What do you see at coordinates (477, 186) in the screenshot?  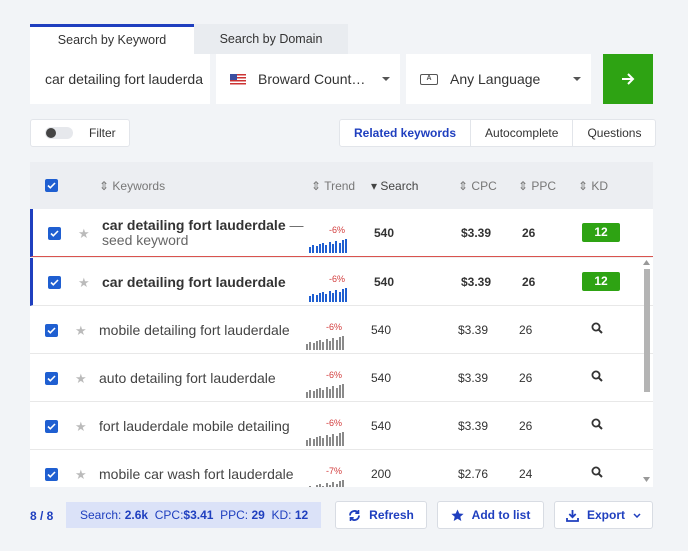 I see `column-cpc: ⇕ CPC` at bounding box center [477, 186].